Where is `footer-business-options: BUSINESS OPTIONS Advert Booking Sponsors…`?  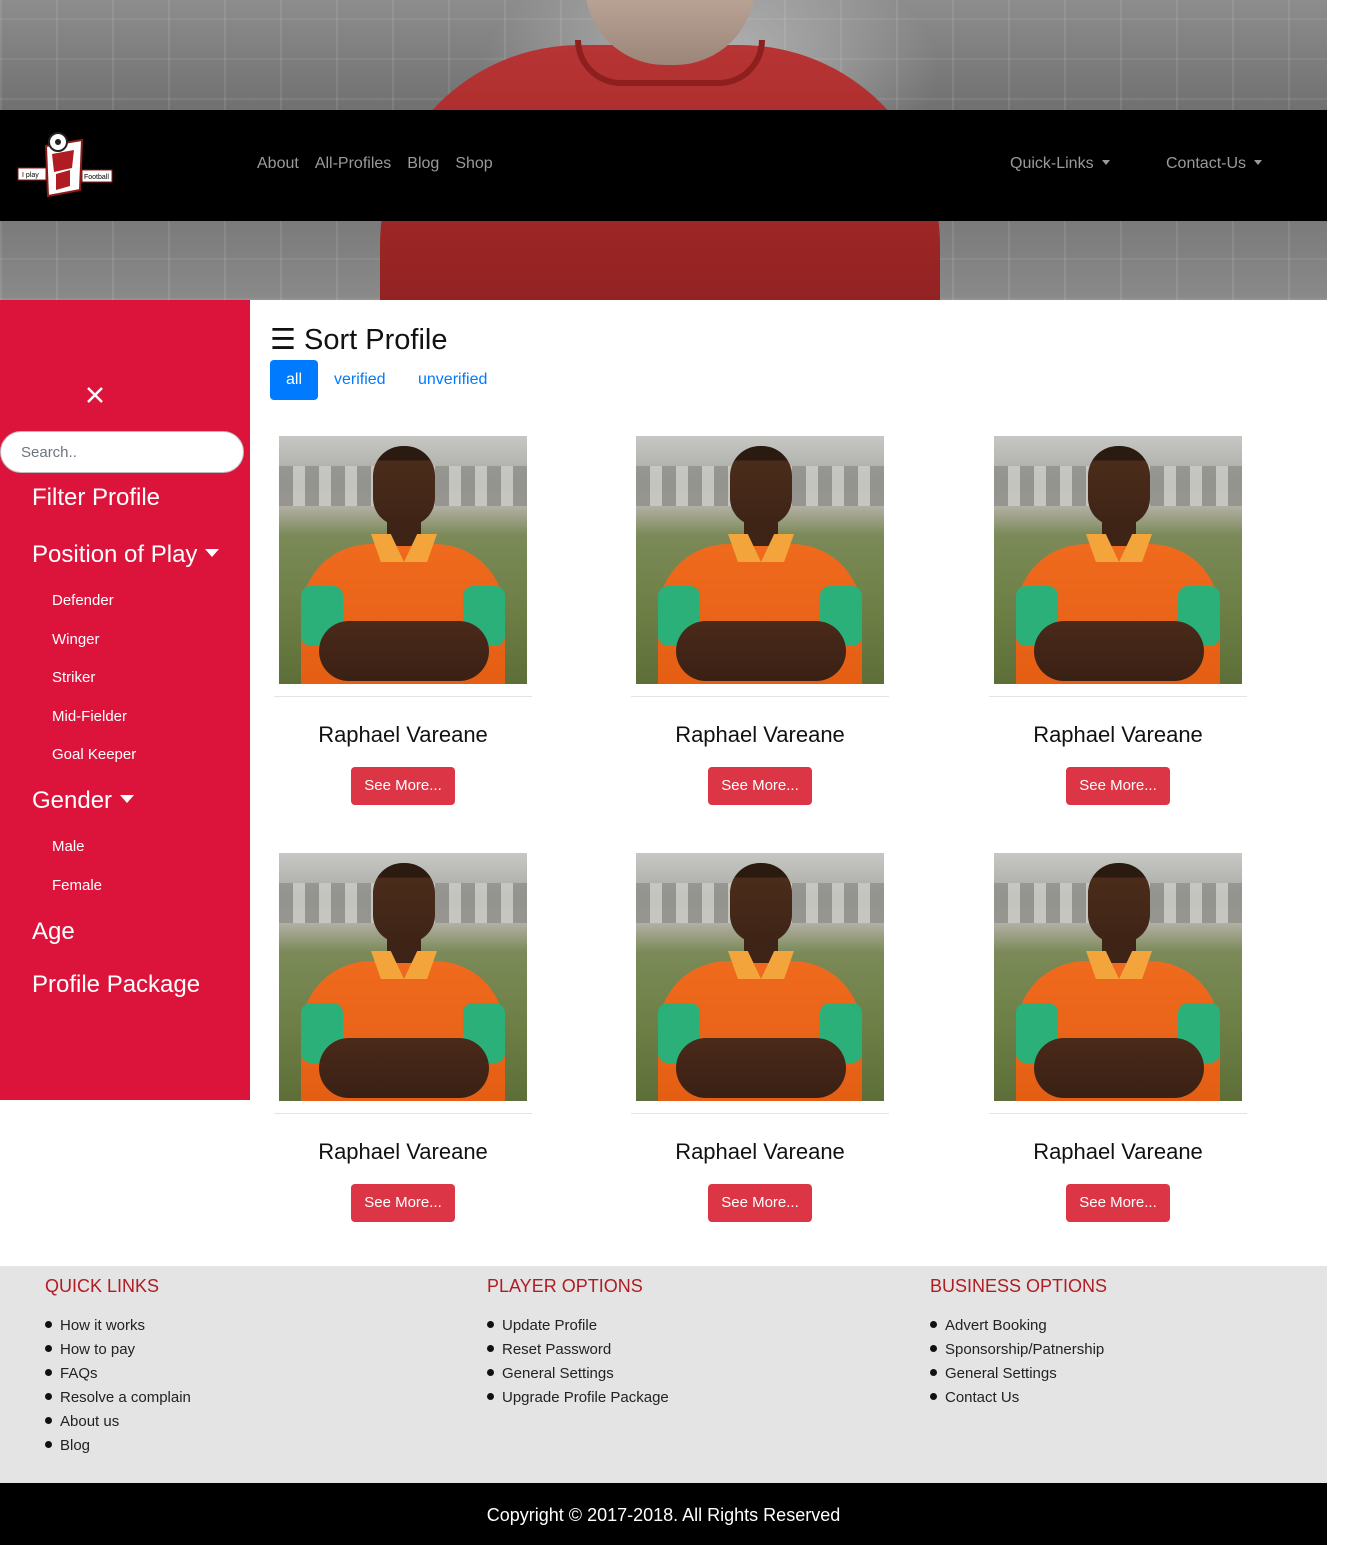 footer-business-options: BUSINESS OPTIONS Advert Booking Sponsors… is located at coordinates (1018, 1343).